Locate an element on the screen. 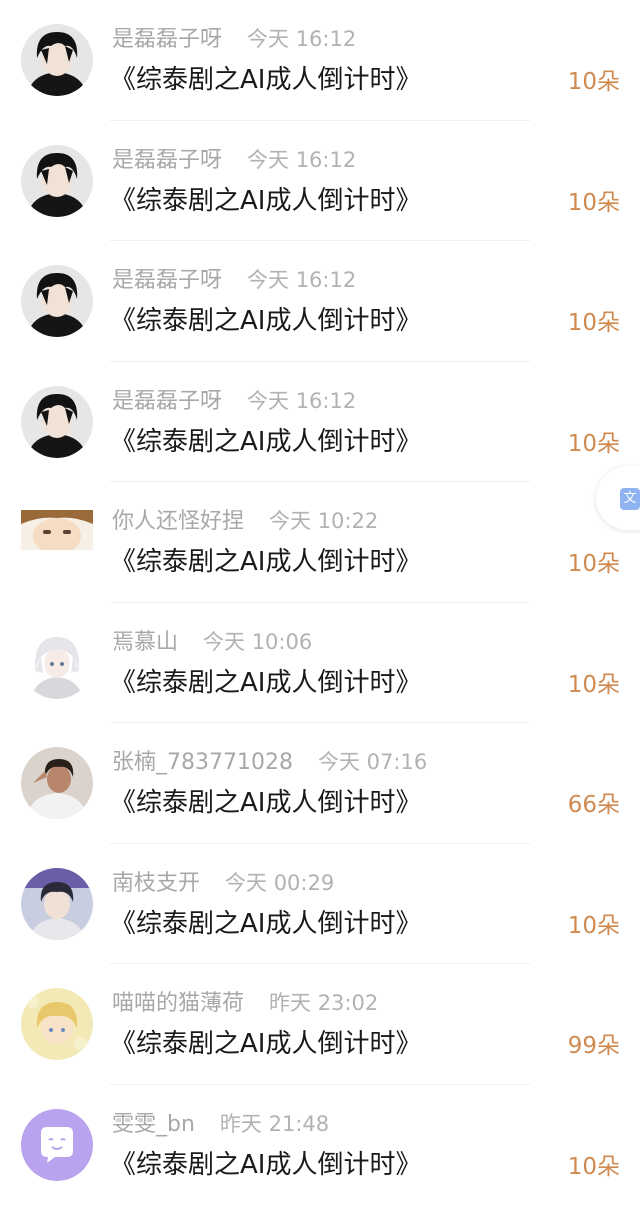  avatar-white-hair-anime-icon is located at coordinates (57, 662).